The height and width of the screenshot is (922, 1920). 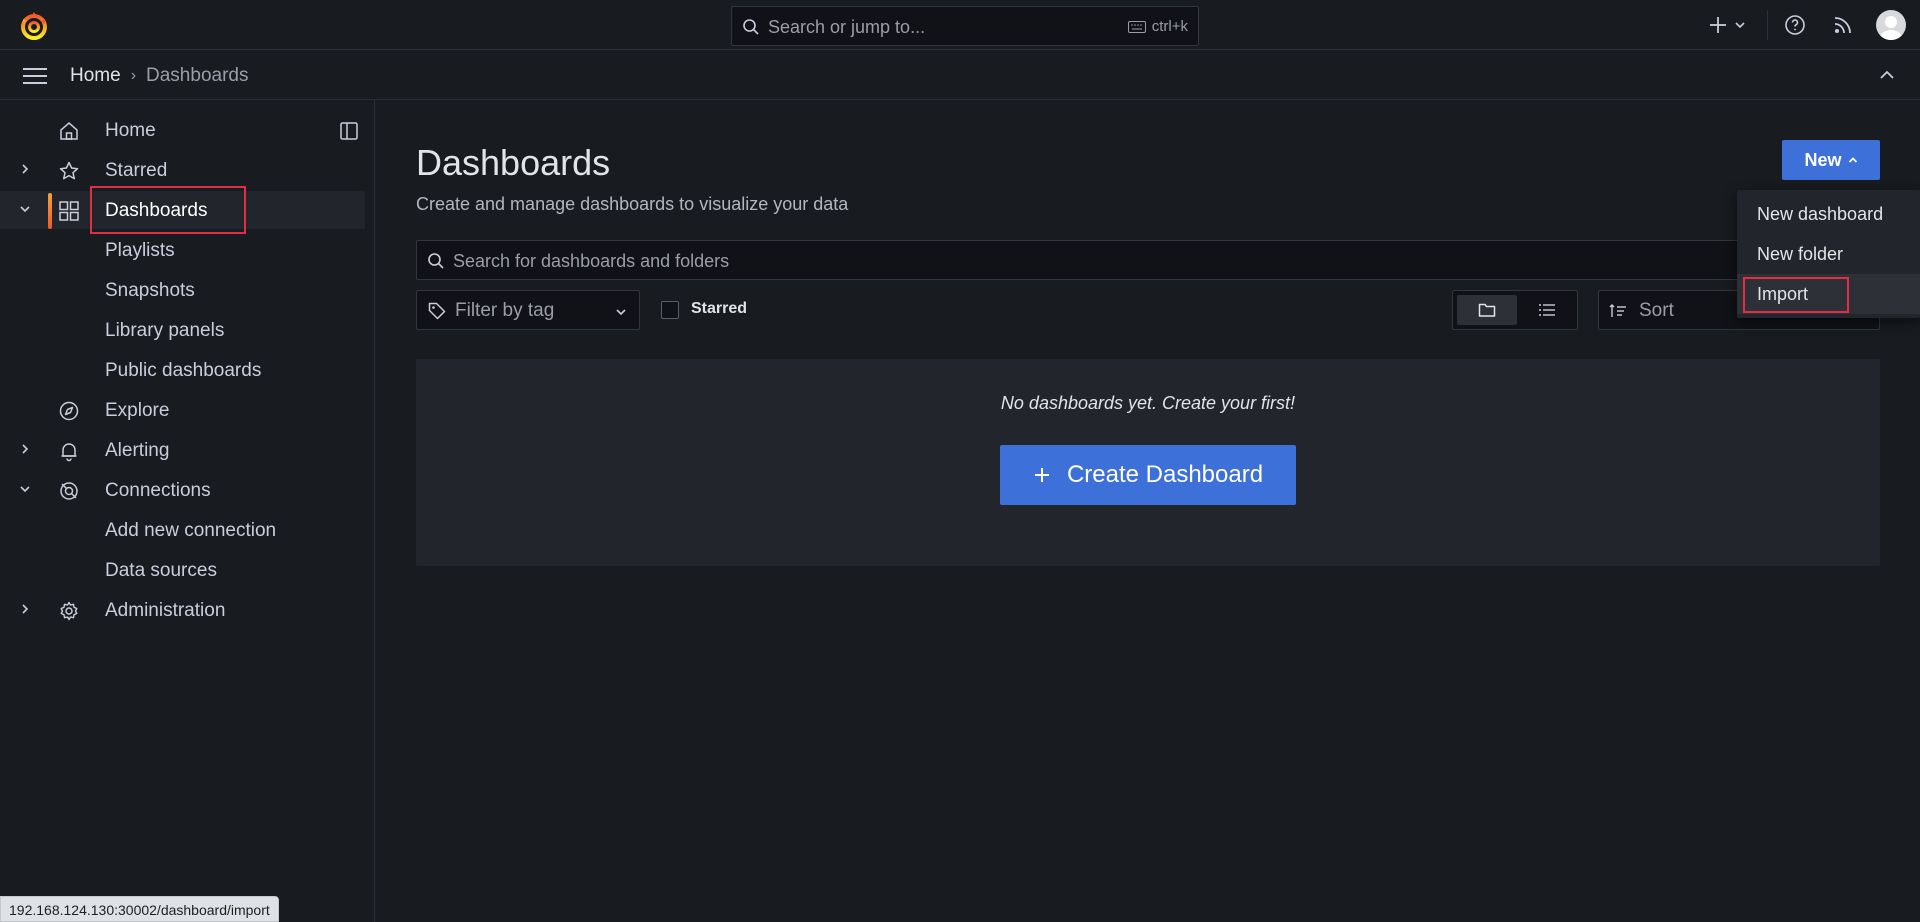 I want to click on sidebar-item-label: Starred, so click(x=136, y=170).